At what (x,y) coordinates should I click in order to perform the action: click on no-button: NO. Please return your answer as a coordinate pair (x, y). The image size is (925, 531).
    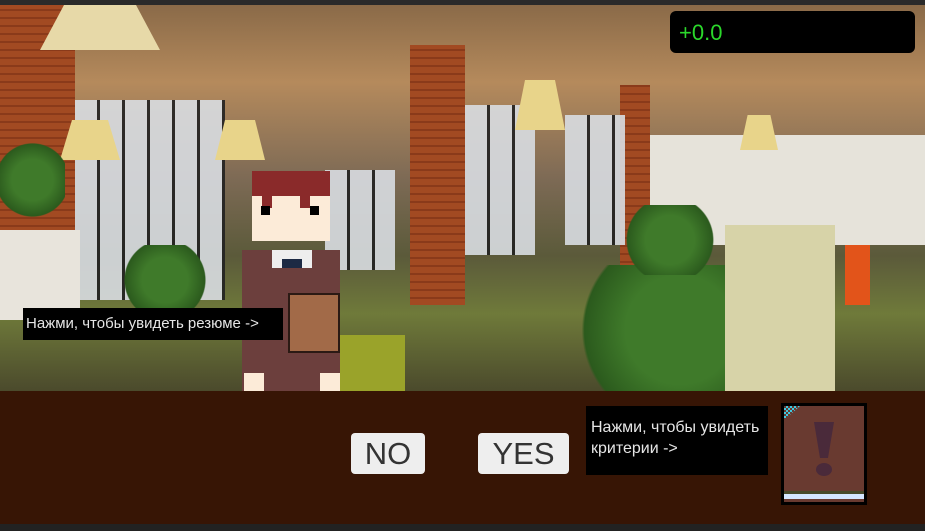
    Looking at the image, I should click on (388, 453).